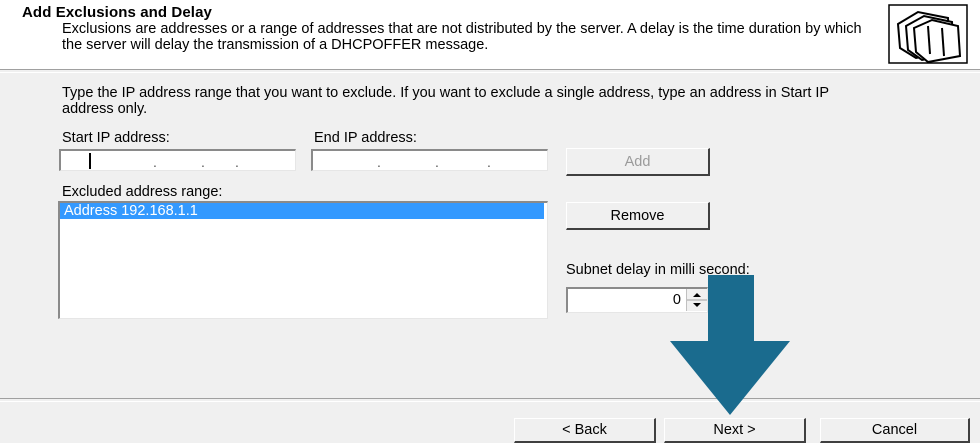 The width and height of the screenshot is (980, 443). I want to click on header-divider, so click(490, 71).